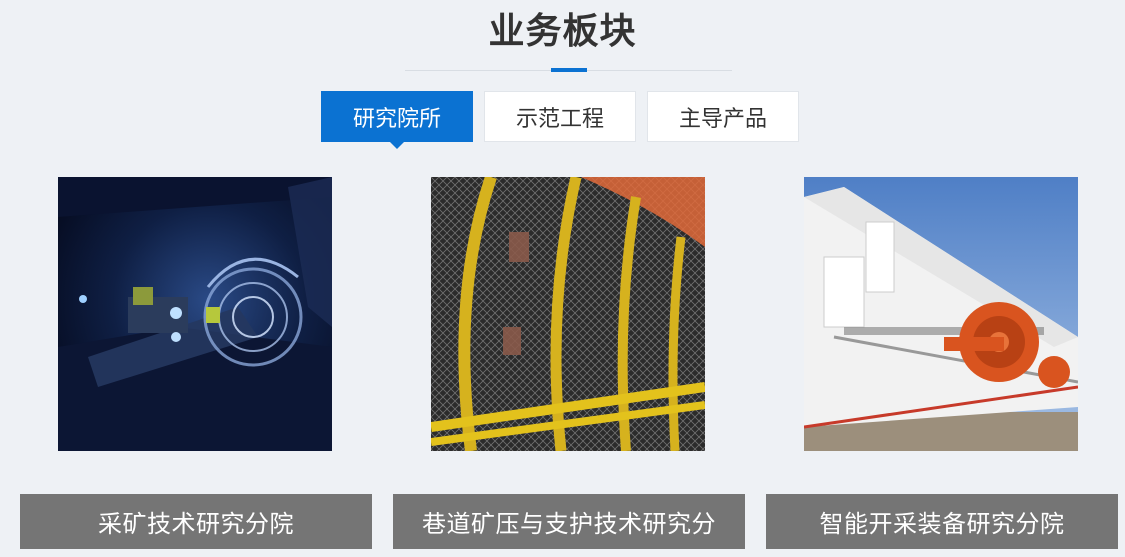 This screenshot has width=1125, height=557. Describe the element at coordinates (569, 521) in the screenshot. I see `card-caption: 巷道矿压与支护技术研究分` at that location.